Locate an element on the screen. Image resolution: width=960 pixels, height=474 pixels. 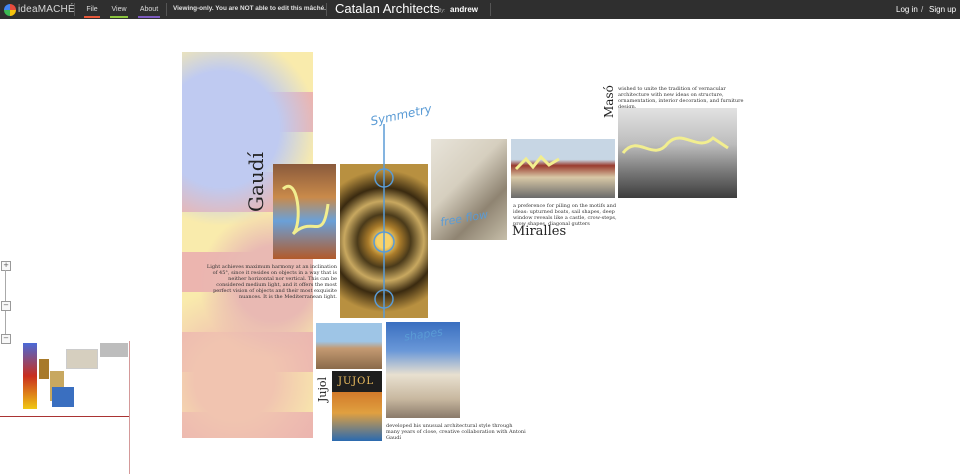
menu-file: File is located at coordinates (92, 9).